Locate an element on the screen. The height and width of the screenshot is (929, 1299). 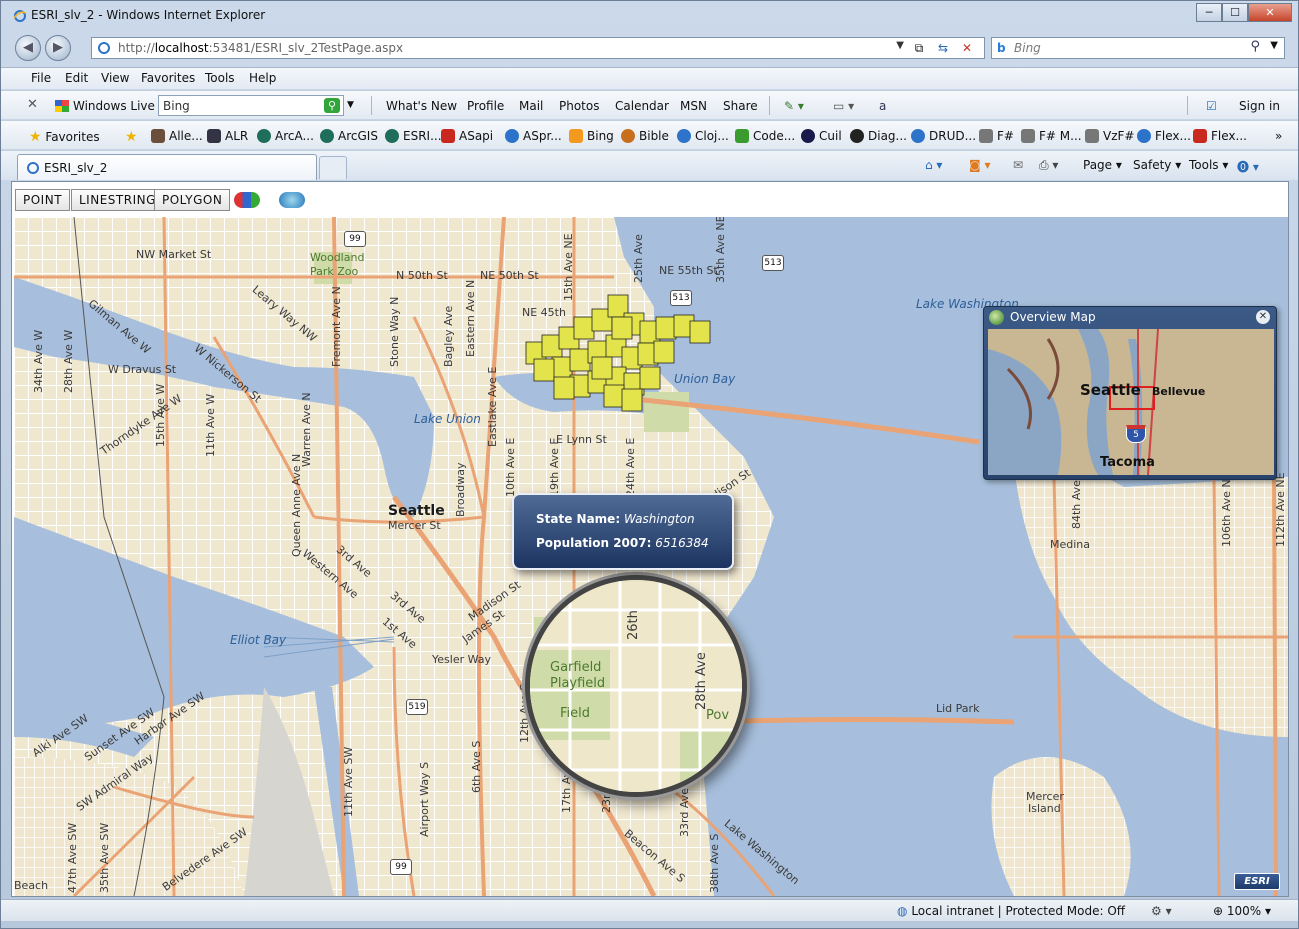
home-icon: ⌂ ▾ is located at coordinates (933, 165).